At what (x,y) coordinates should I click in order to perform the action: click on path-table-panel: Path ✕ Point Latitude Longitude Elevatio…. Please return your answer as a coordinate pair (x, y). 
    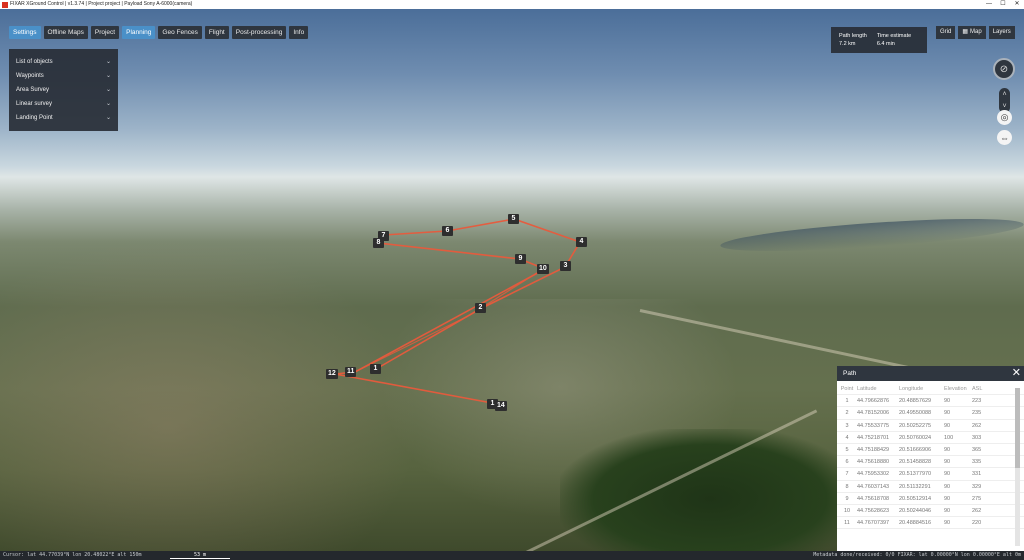
    Looking at the image, I should click on (930, 458).